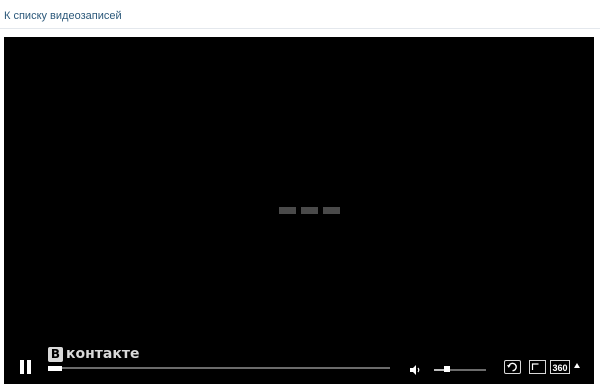  Describe the element at coordinates (447, 369) in the screenshot. I see `volume-knob` at that location.